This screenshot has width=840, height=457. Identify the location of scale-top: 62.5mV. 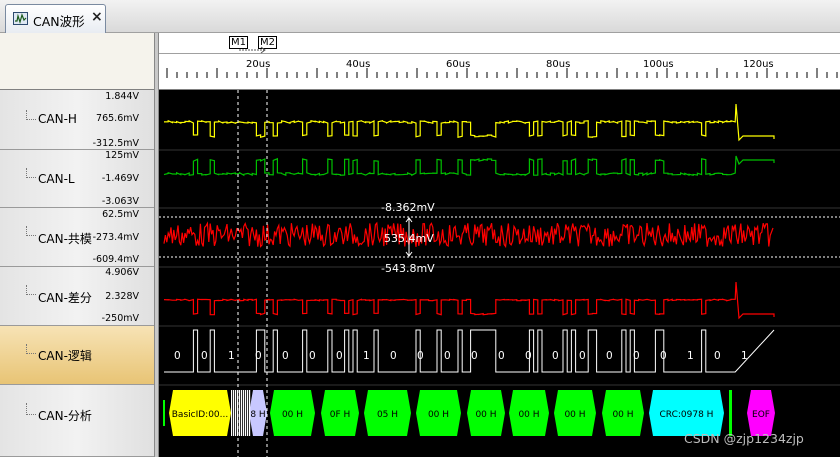
(120, 214).